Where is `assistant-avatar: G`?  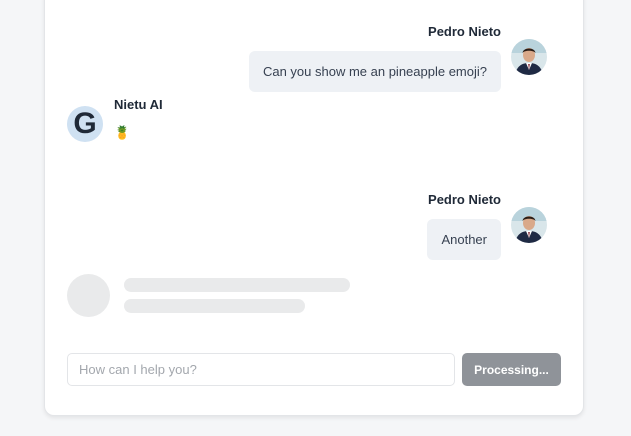
assistant-avatar: G is located at coordinates (85, 124).